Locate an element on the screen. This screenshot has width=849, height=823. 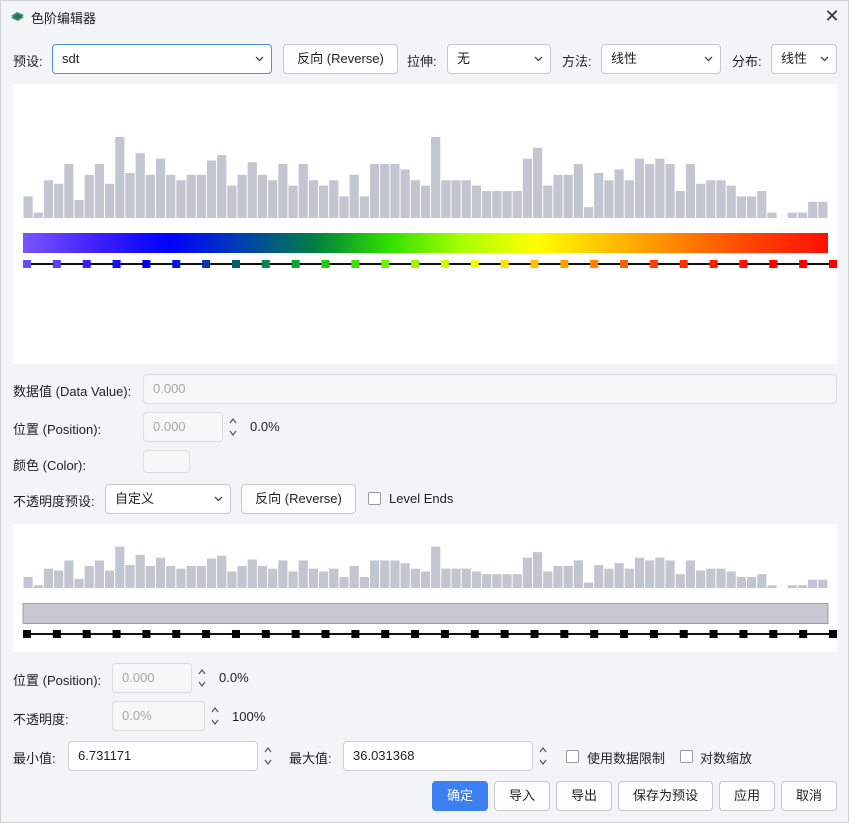
color-gradient-bar is located at coordinates (425, 244).